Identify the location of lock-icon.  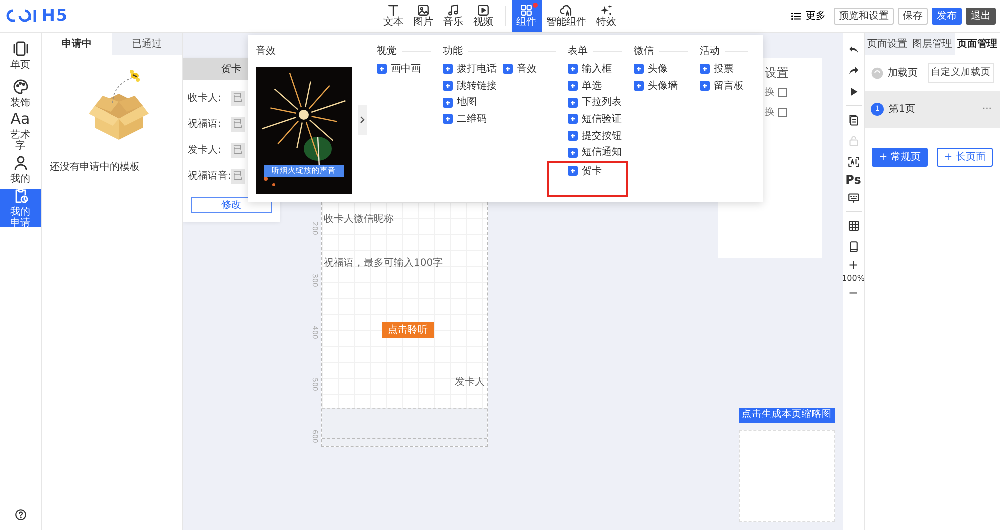
(854, 140).